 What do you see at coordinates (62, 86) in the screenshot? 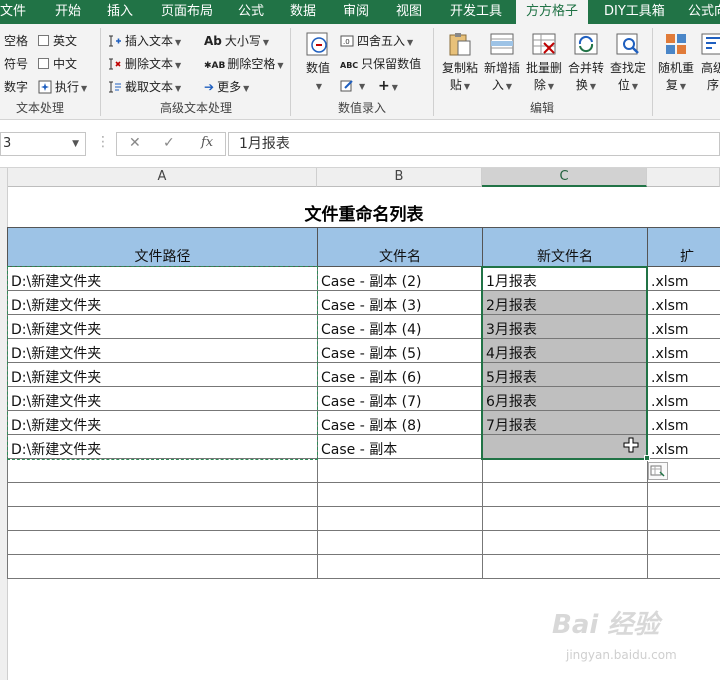
I see `execute-button: 执行 ▼` at bounding box center [62, 86].